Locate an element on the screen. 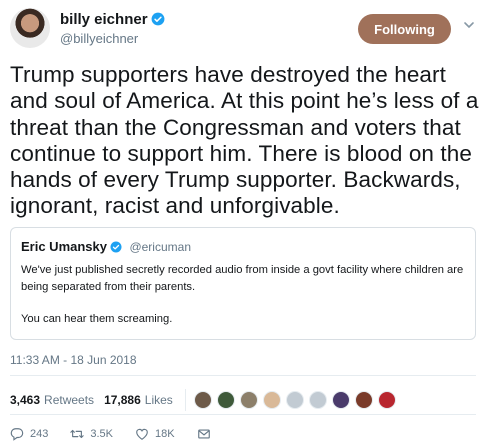 Image resolution: width=500 pixels, height=443 pixels. retweets-label: Retweets is located at coordinates (69, 400).